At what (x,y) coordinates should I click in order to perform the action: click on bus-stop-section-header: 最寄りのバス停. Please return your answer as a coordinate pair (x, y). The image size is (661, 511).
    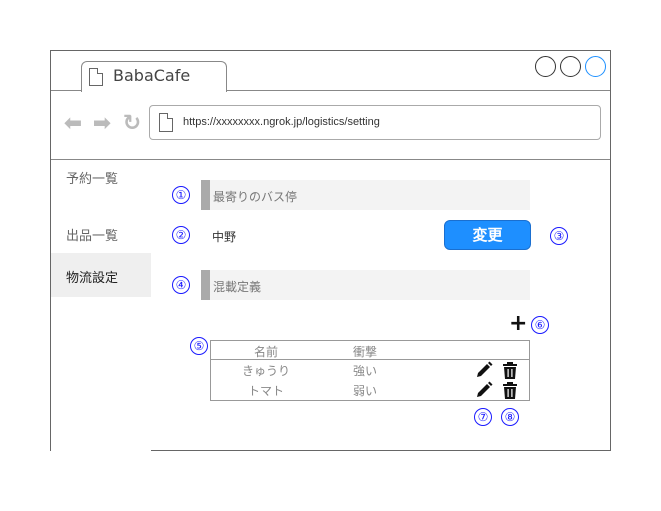
    Looking at the image, I should click on (365, 195).